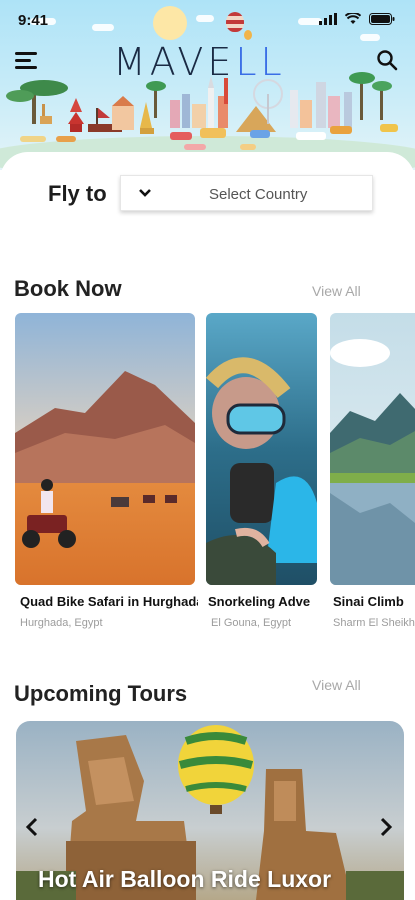 The image size is (415, 900). What do you see at coordinates (61, 623) in the screenshot?
I see `activity-card-location: Hurghada, Egypt` at bounding box center [61, 623].